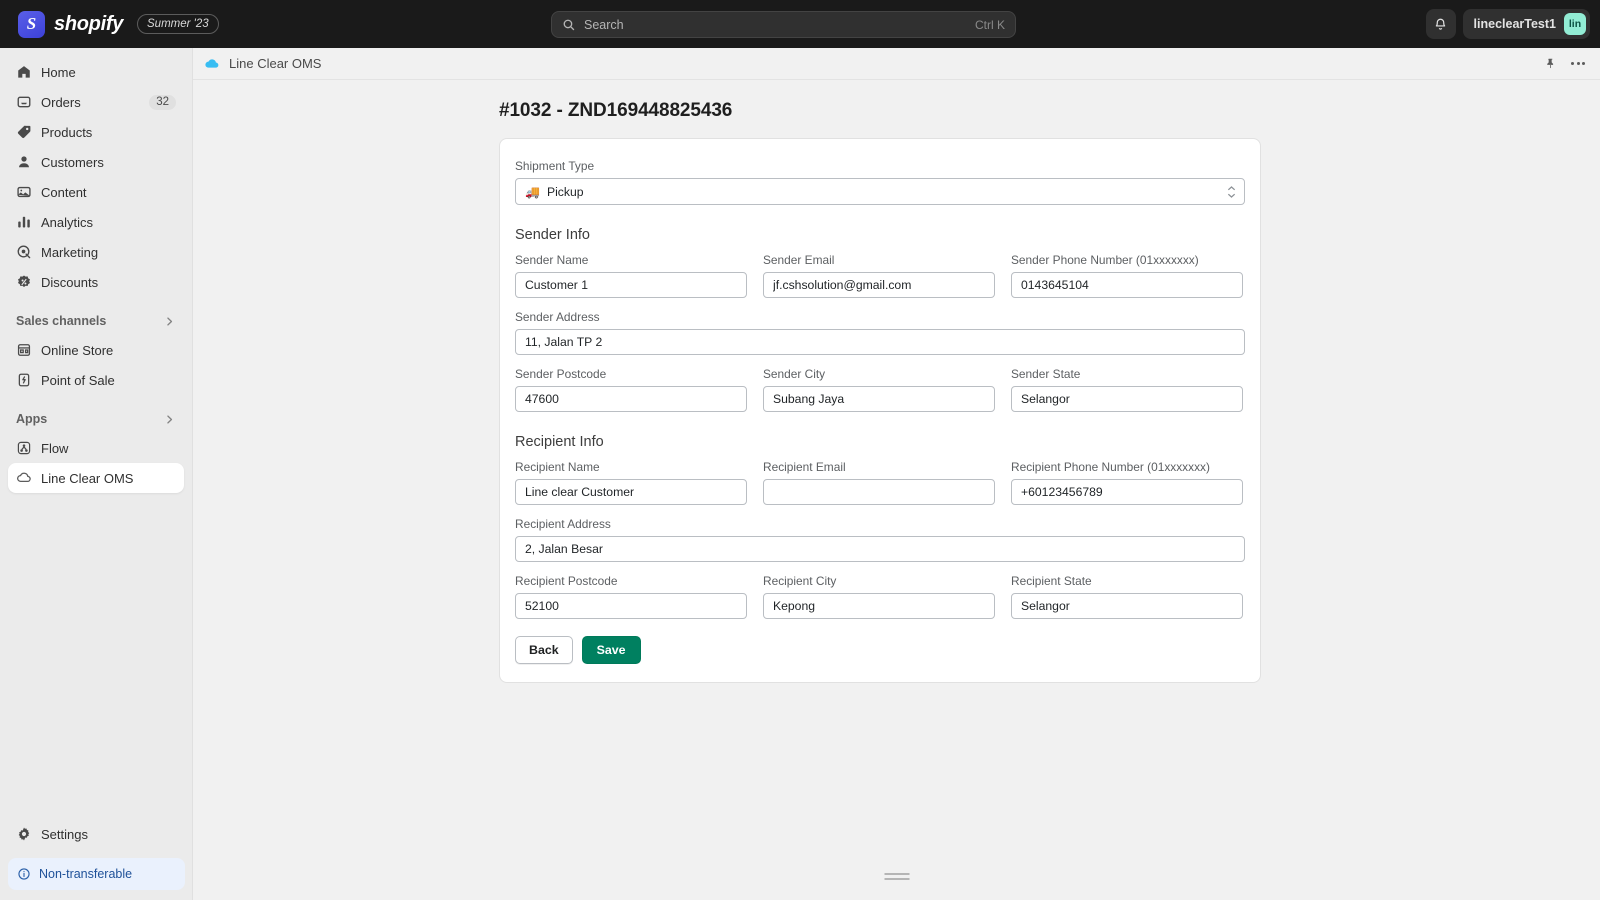 The image size is (1600, 900). What do you see at coordinates (86, 874) in the screenshot?
I see `non-transferable-label: Non-transferable` at bounding box center [86, 874].